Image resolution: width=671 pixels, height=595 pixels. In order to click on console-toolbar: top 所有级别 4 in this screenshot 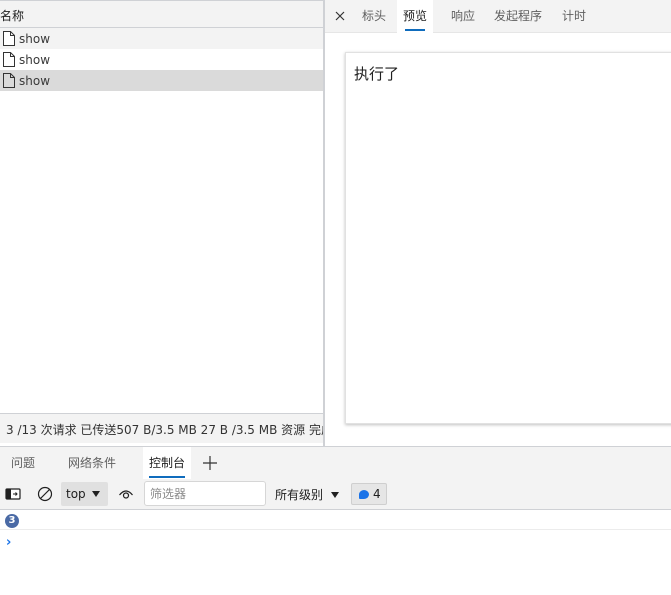, I will do `click(335, 494)`.